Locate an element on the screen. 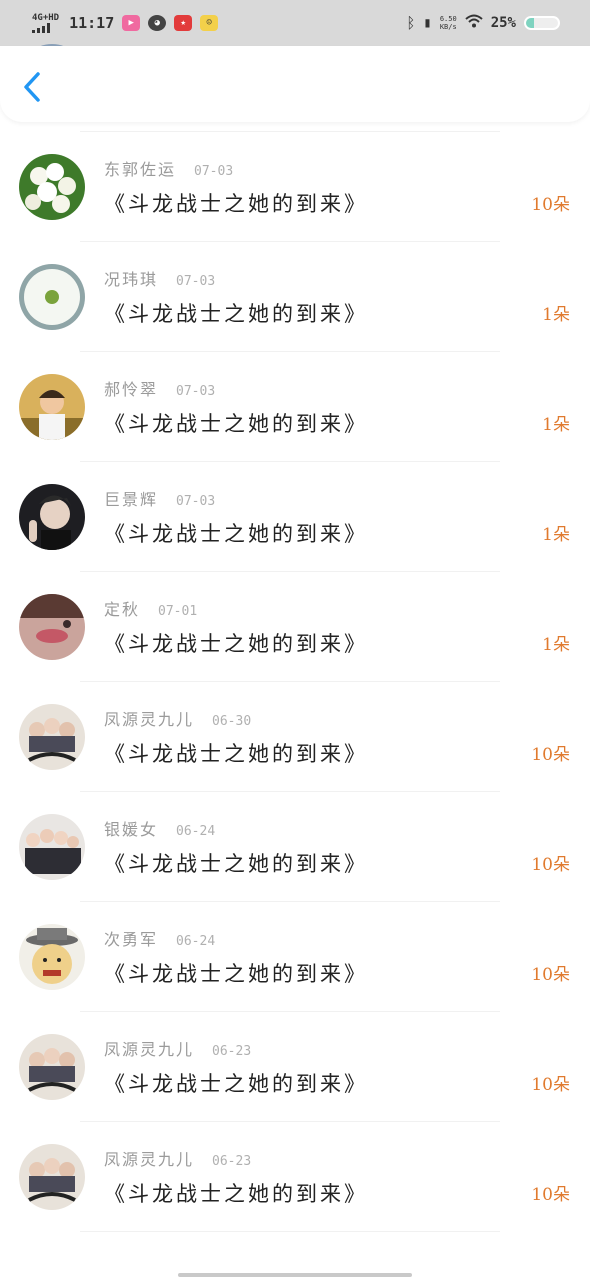 This screenshot has height=1280, width=590. sender-meta: 银媛女 06-24 is located at coordinates (159, 828).